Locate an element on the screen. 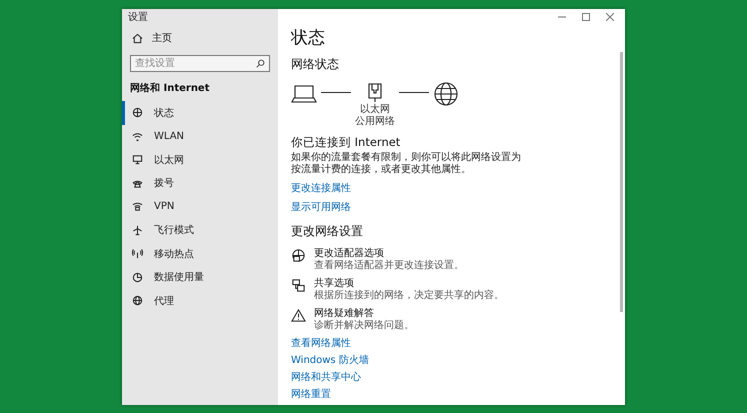 This screenshot has width=747, height=413. adapter-label: 以太网 is located at coordinates (375, 109).